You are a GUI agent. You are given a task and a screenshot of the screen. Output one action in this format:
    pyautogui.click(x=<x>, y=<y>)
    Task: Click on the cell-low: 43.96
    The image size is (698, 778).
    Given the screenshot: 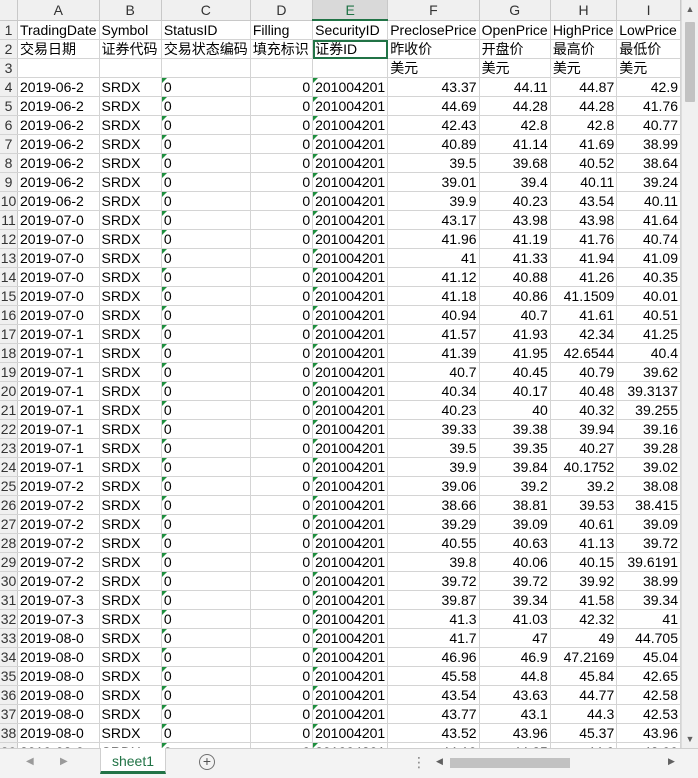 What is the action you would take?
    pyautogui.click(x=648, y=733)
    